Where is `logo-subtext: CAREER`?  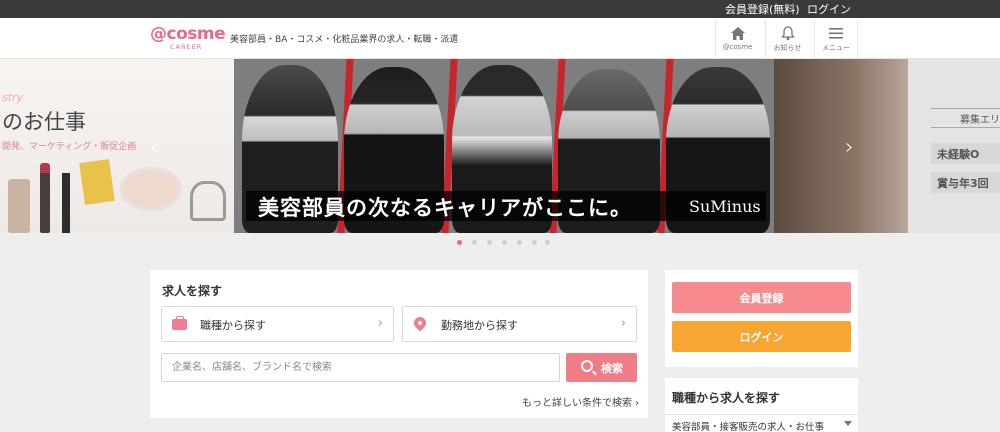
logo-subtext: CAREER is located at coordinates (186, 47).